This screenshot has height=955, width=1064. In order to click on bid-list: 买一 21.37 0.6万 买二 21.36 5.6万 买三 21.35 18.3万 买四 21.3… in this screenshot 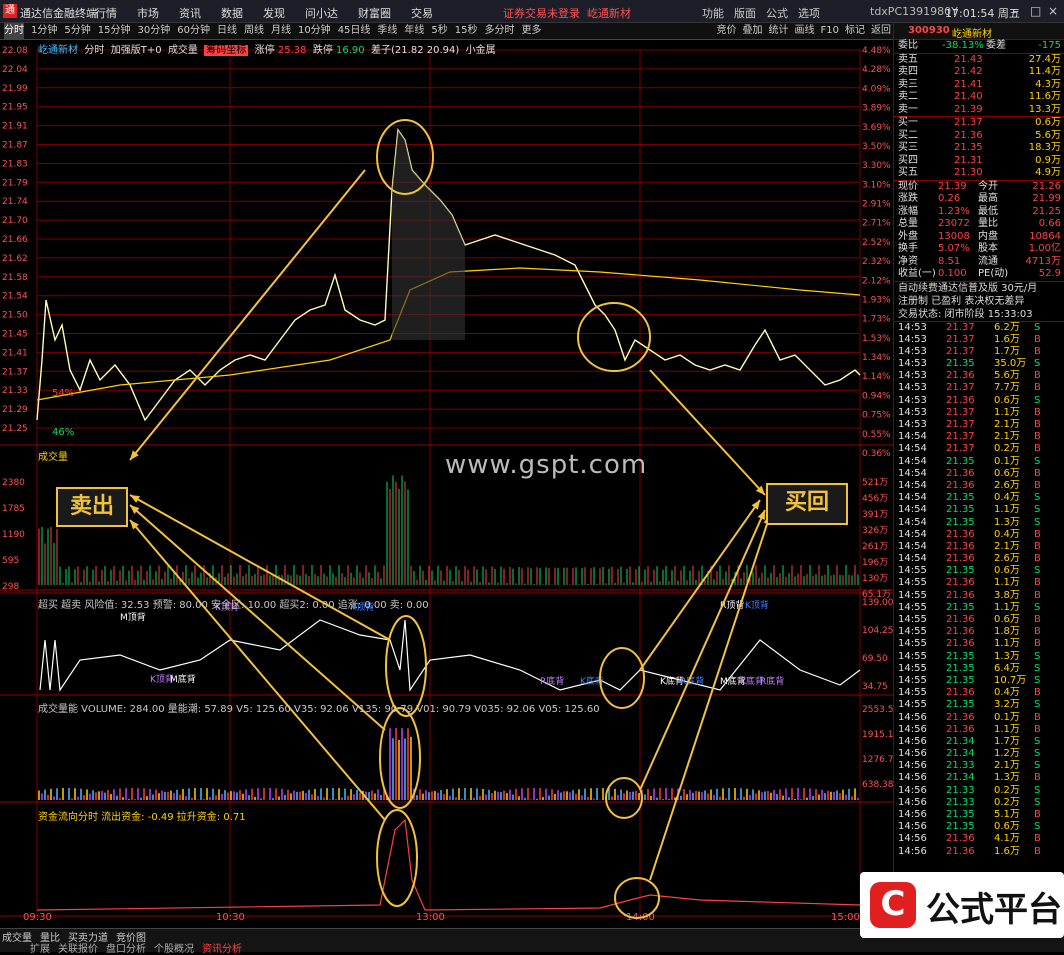, I will do `click(979, 148)`.